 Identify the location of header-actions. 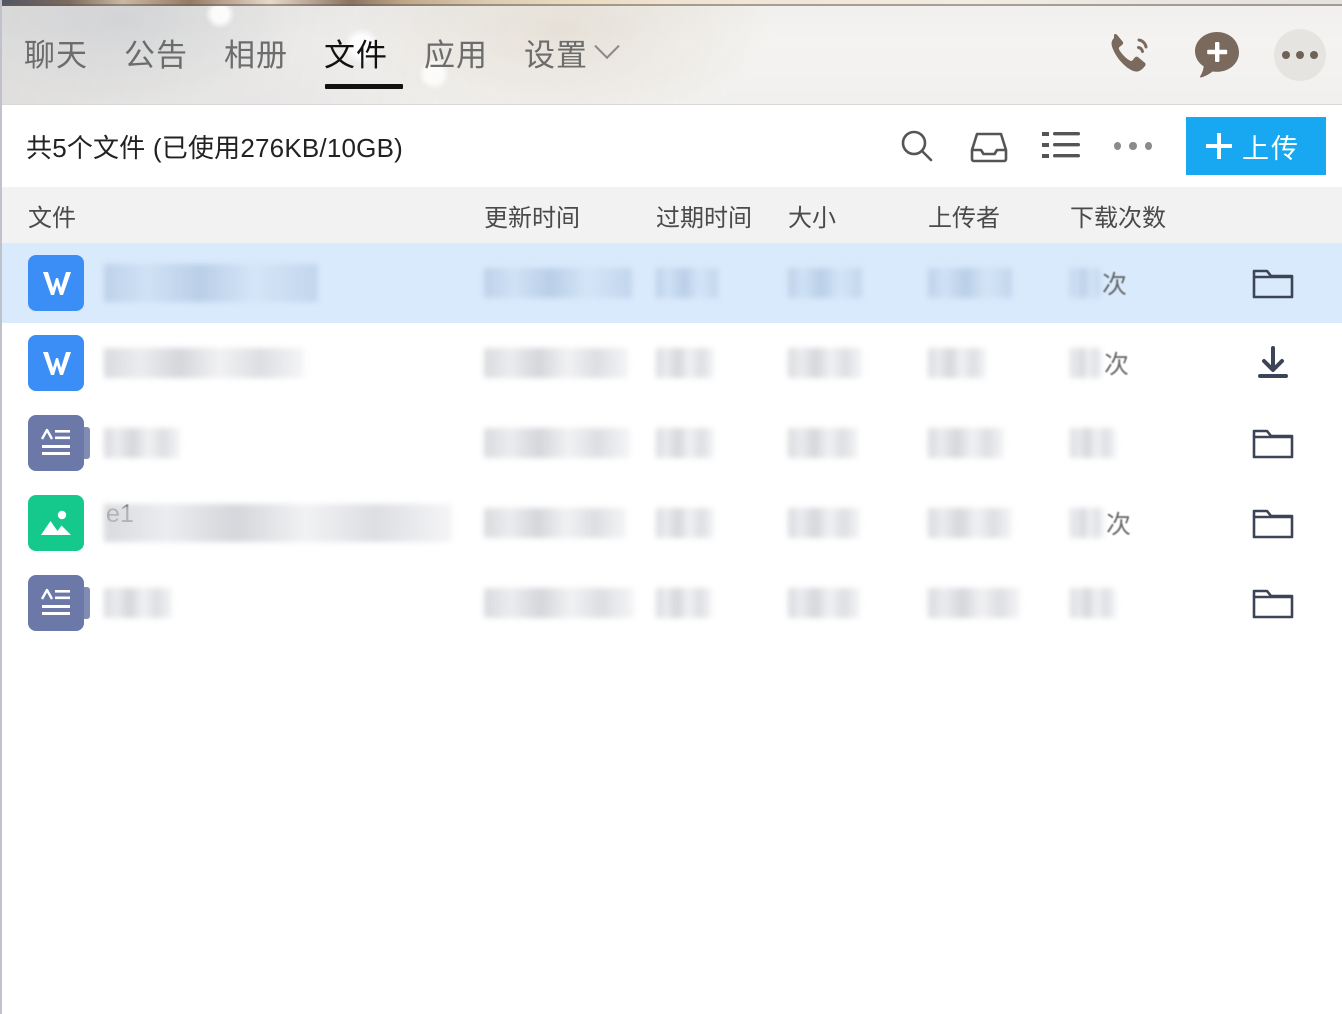
(1212, 55).